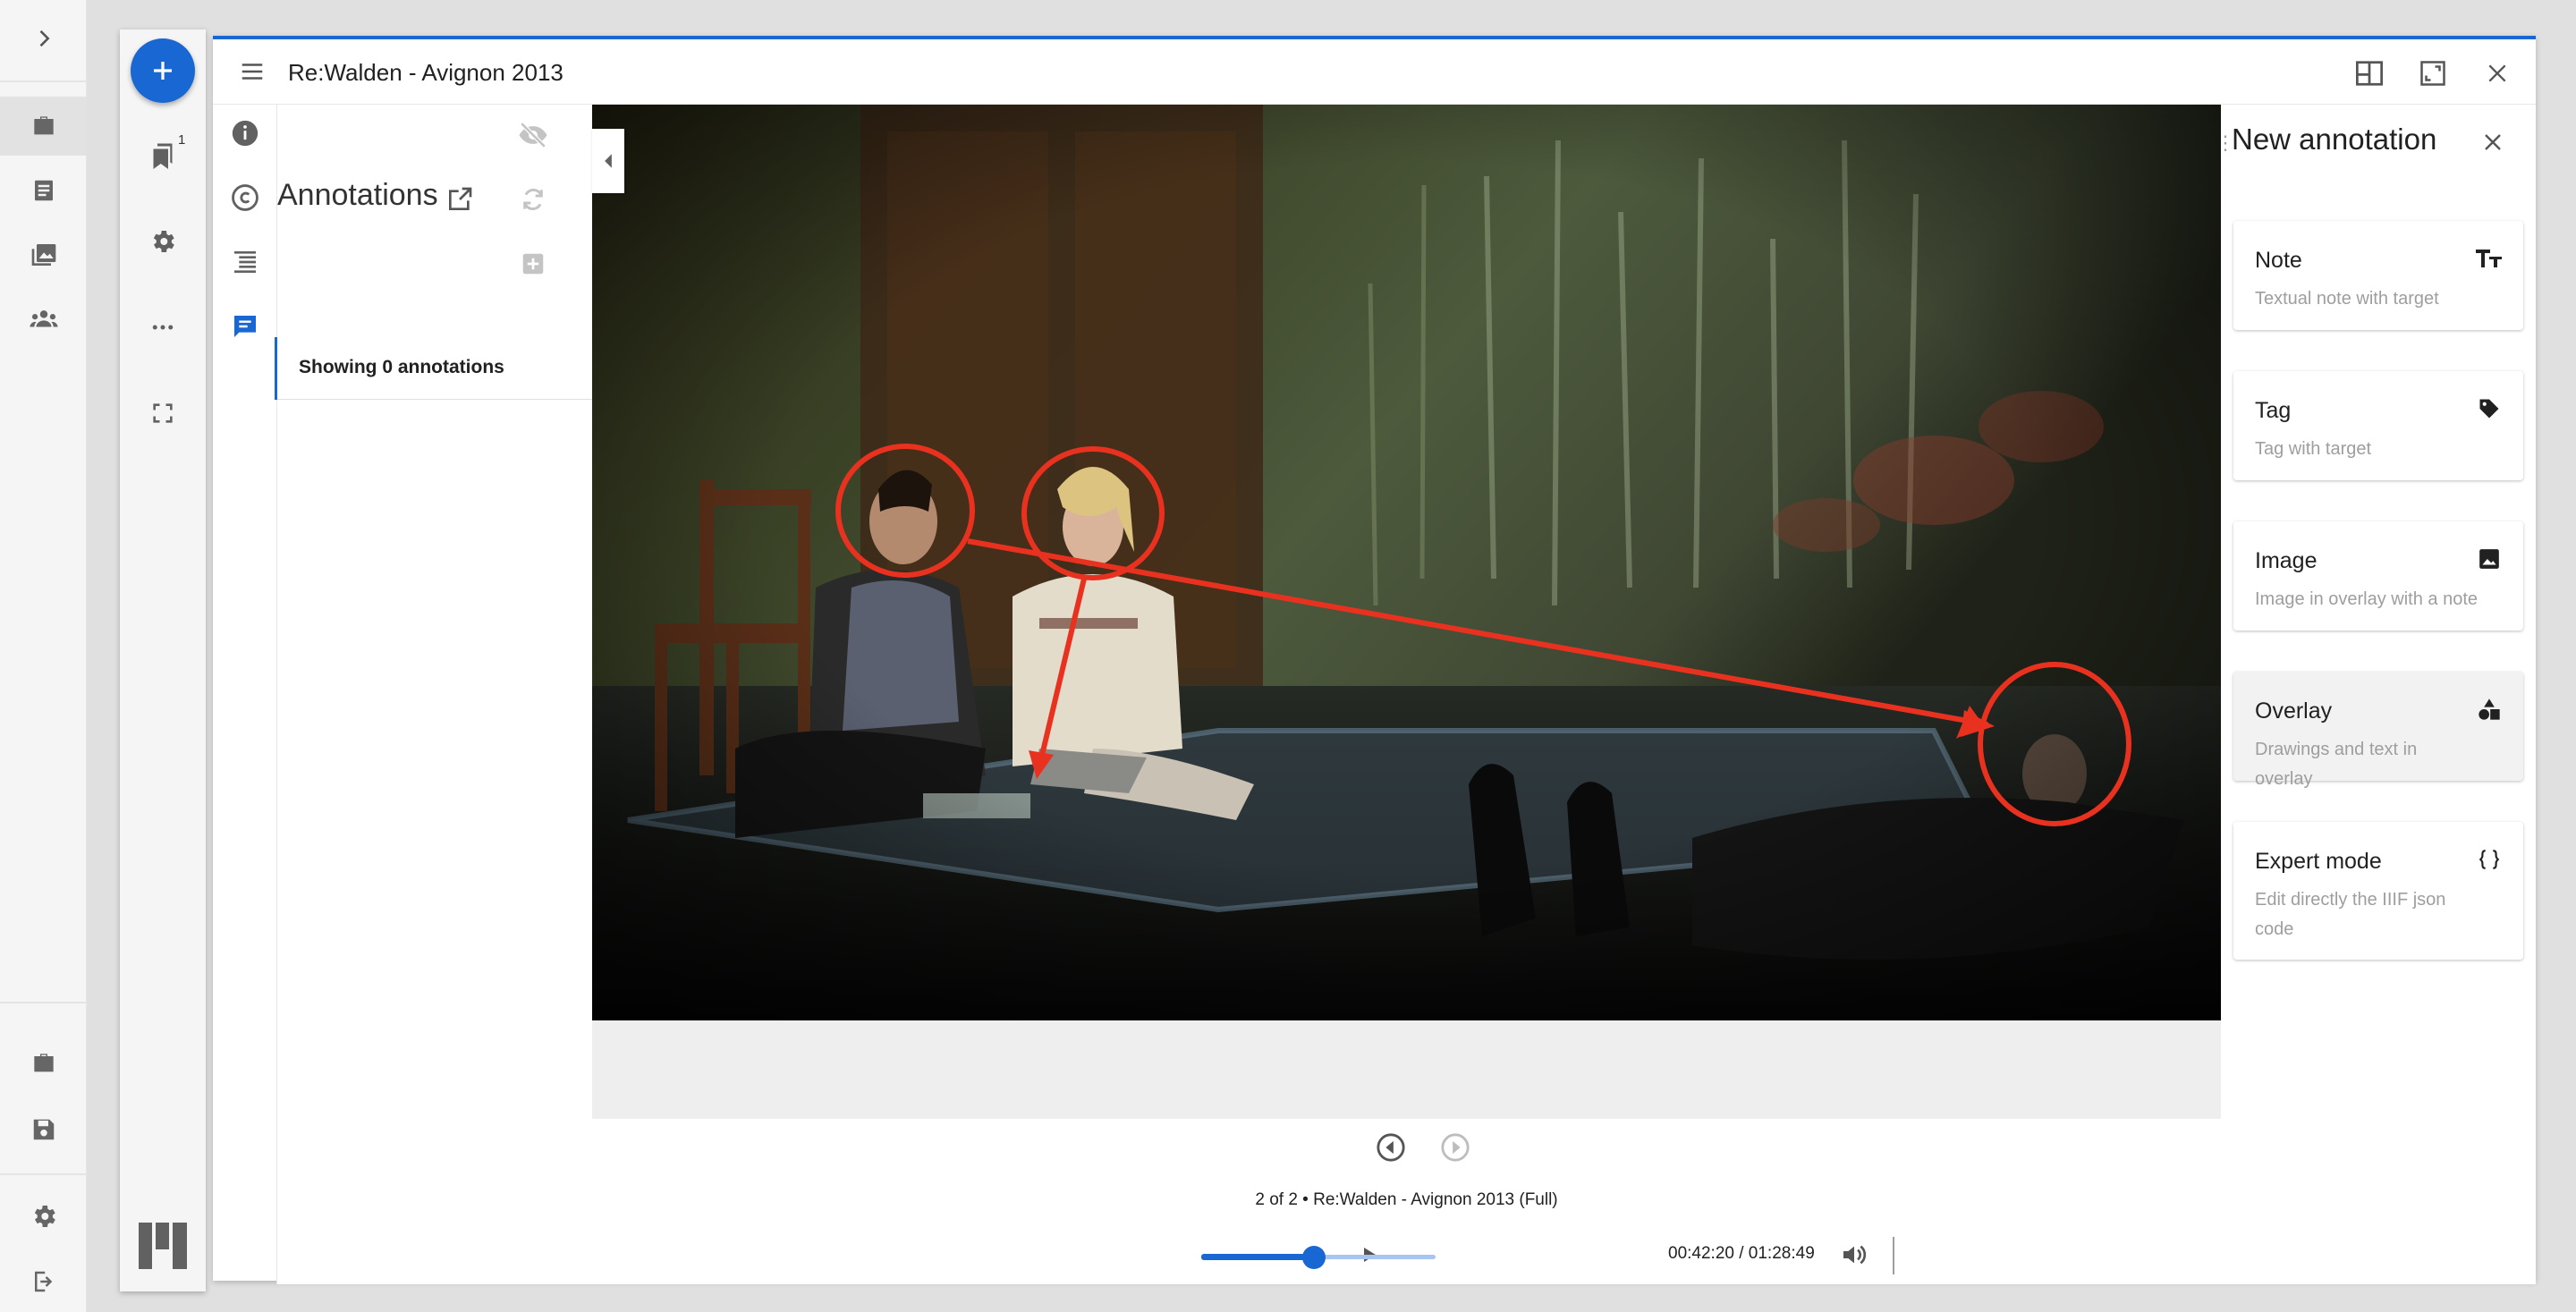 This screenshot has height=1312, width=2576. Describe the element at coordinates (245, 694) in the screenshot. I see `companion-rail` at that location.